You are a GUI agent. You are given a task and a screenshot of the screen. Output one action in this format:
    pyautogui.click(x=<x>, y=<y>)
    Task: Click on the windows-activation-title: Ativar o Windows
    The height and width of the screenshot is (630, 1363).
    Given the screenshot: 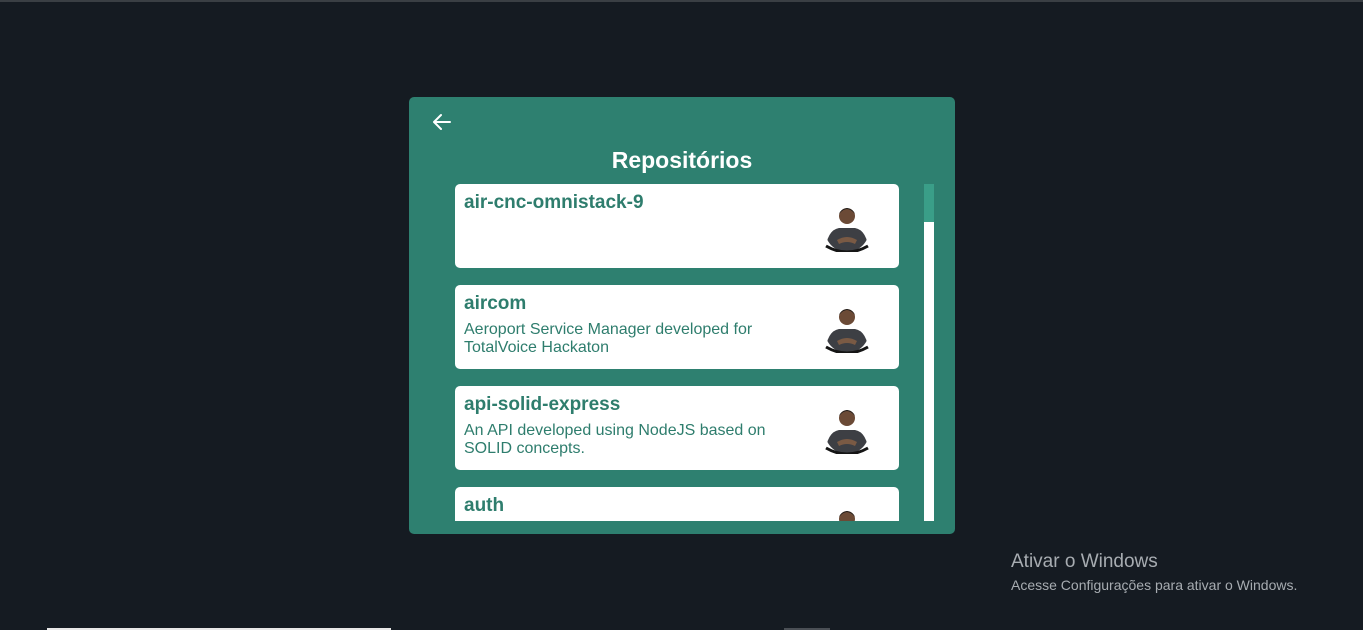 What is the action you would take?
    pyautogui.click(x=1084, y=561)
    